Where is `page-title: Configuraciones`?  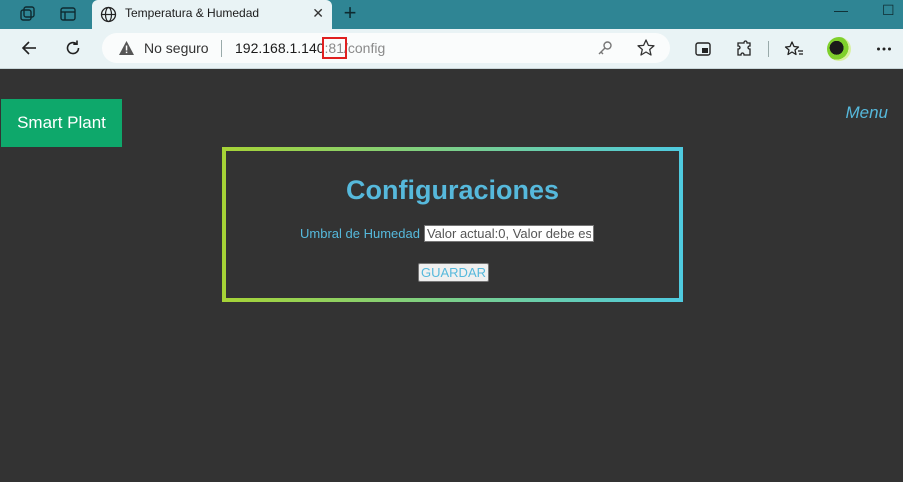 page-title: Configuraciones is located at coordinates (452, 190).